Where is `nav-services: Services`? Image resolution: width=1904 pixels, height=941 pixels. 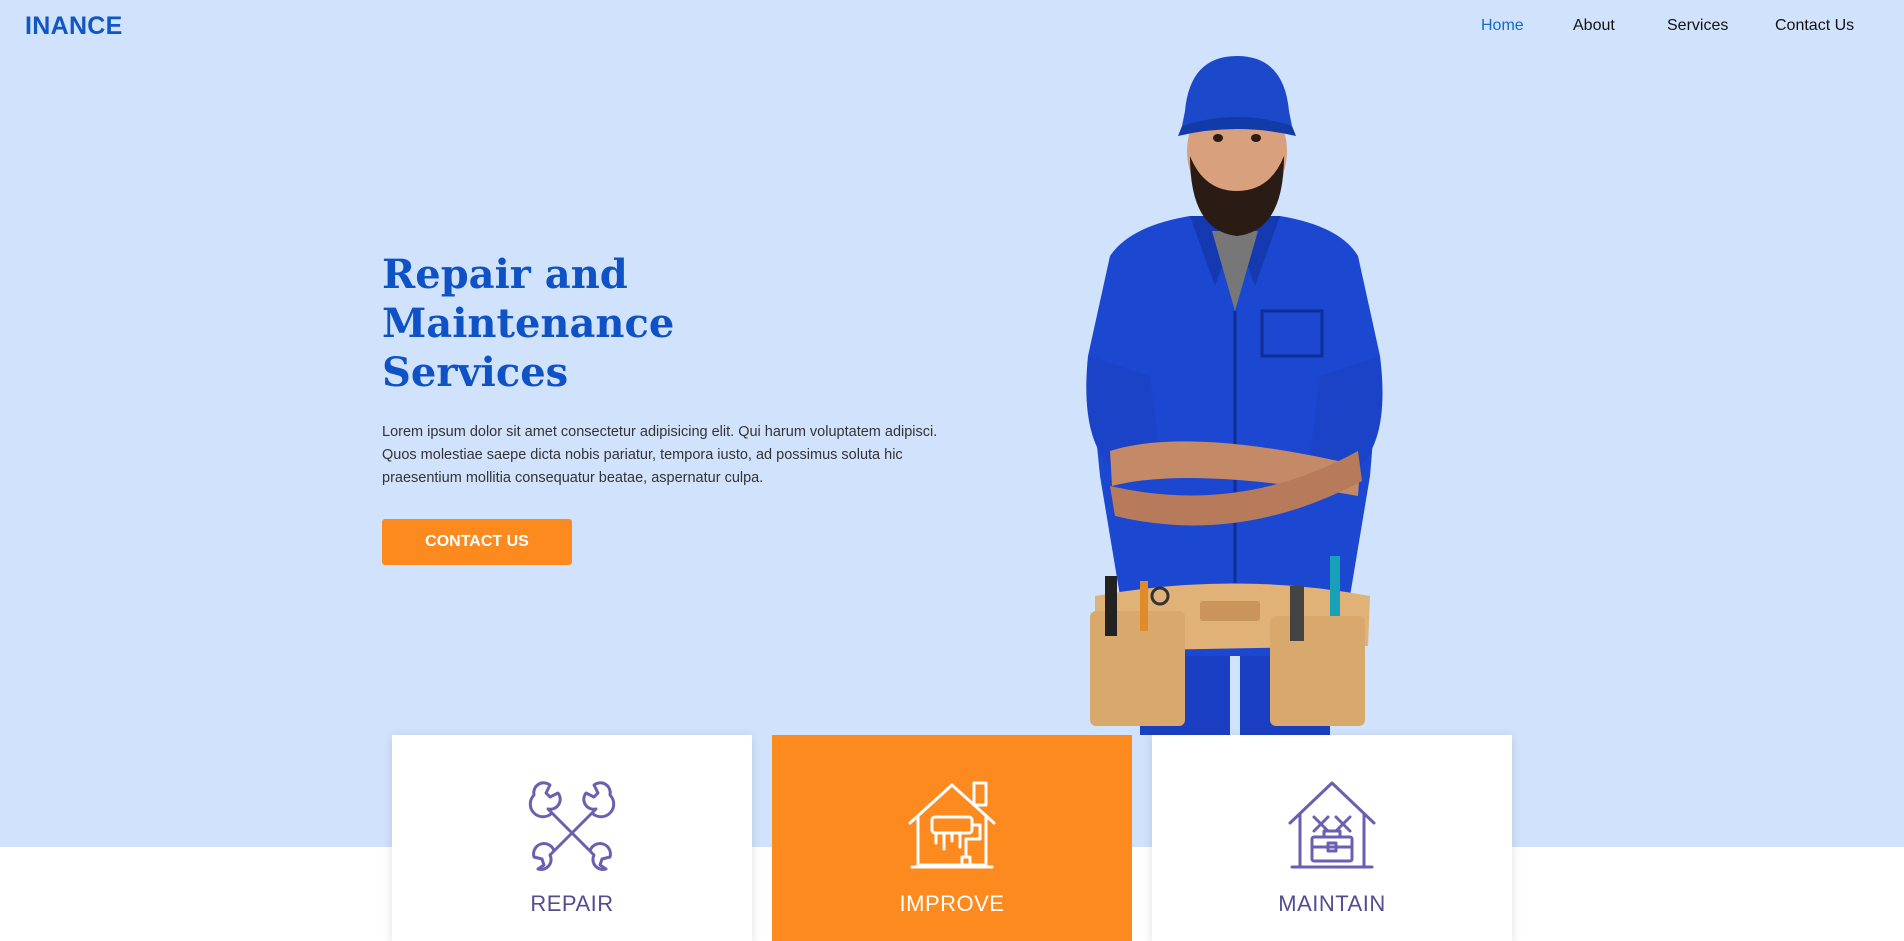
nav-services: Services is located at coordinates (1697, 26).